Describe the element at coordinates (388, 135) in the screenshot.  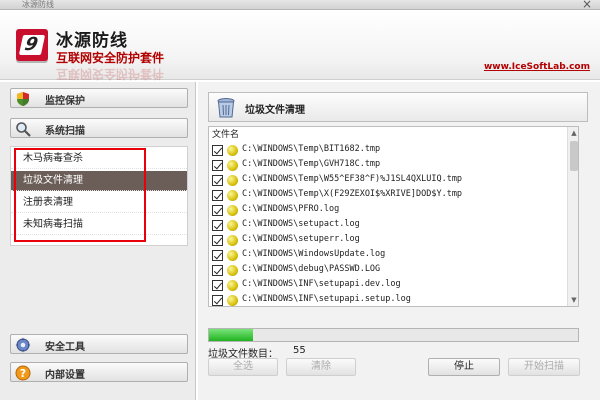
I see `column-header-filename: 文件名` at that location.